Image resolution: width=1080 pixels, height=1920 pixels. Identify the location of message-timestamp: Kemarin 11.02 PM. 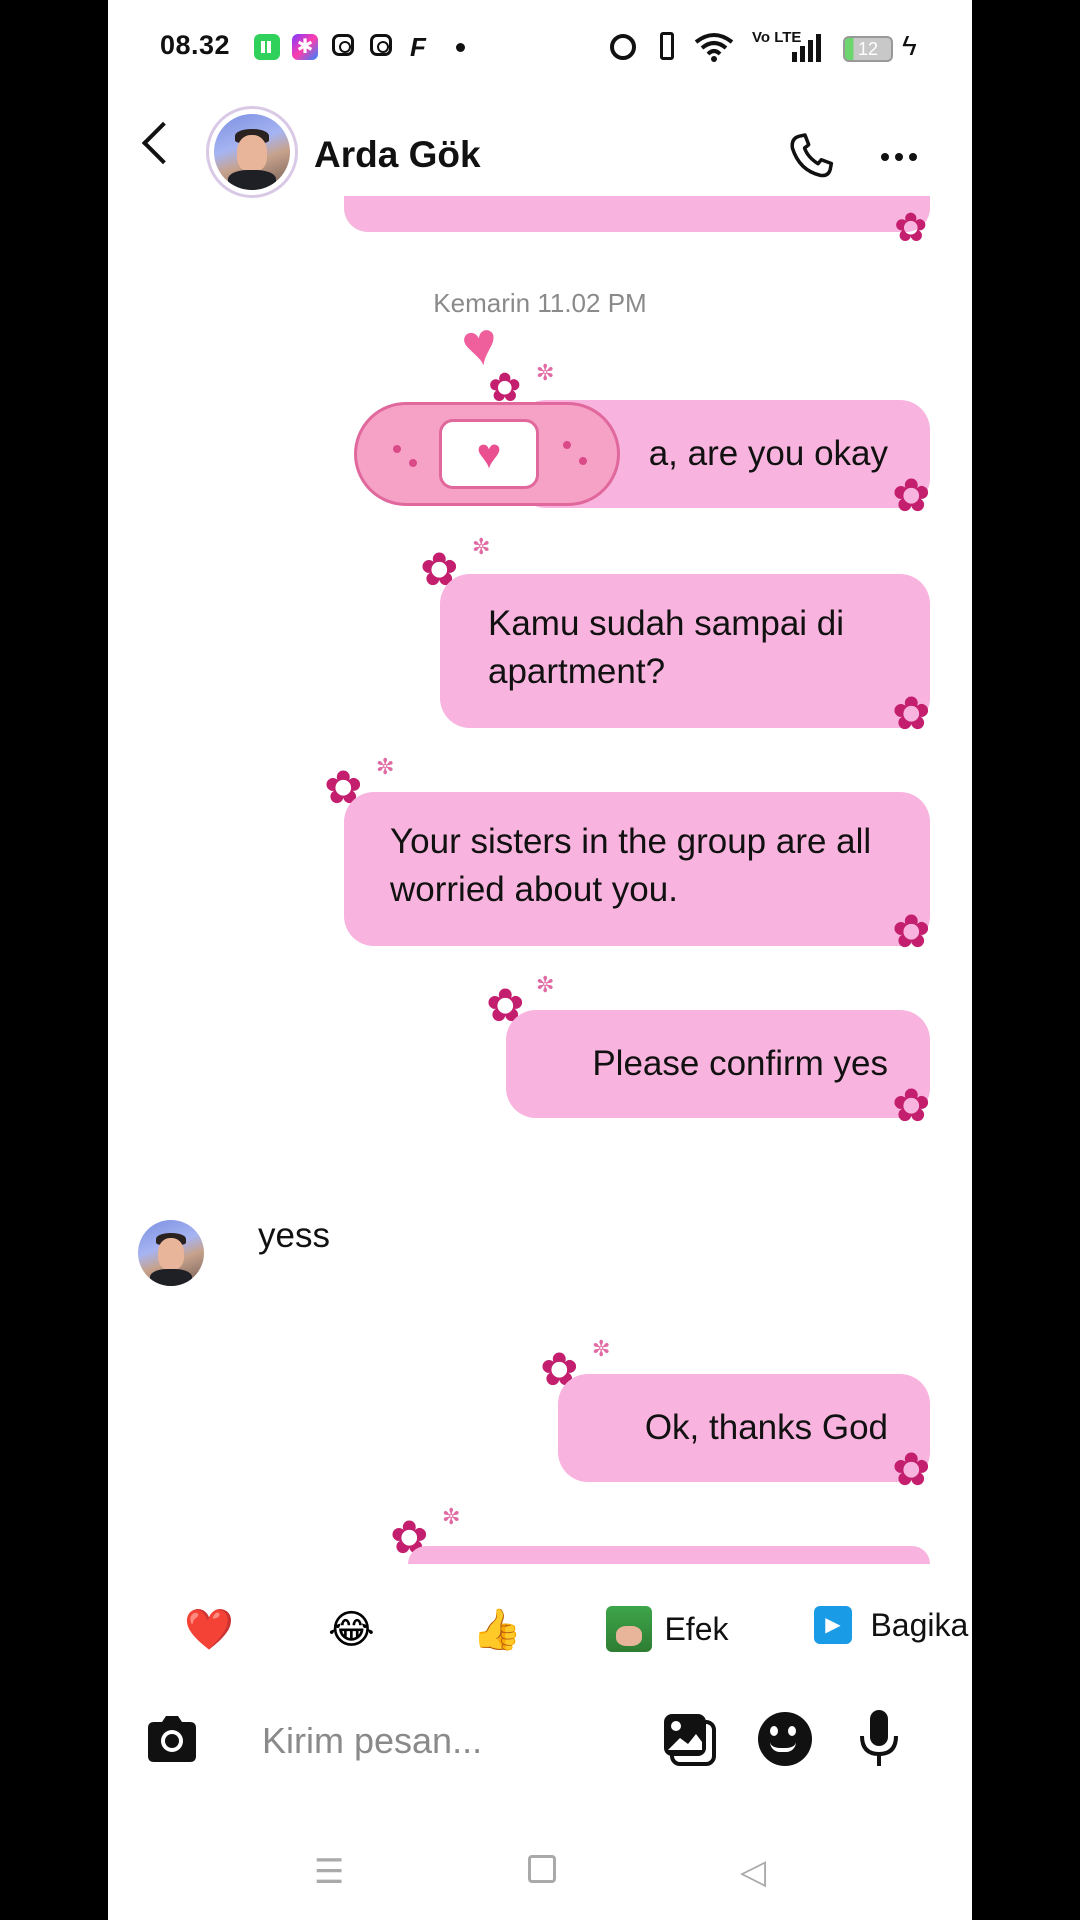
(540, 303).